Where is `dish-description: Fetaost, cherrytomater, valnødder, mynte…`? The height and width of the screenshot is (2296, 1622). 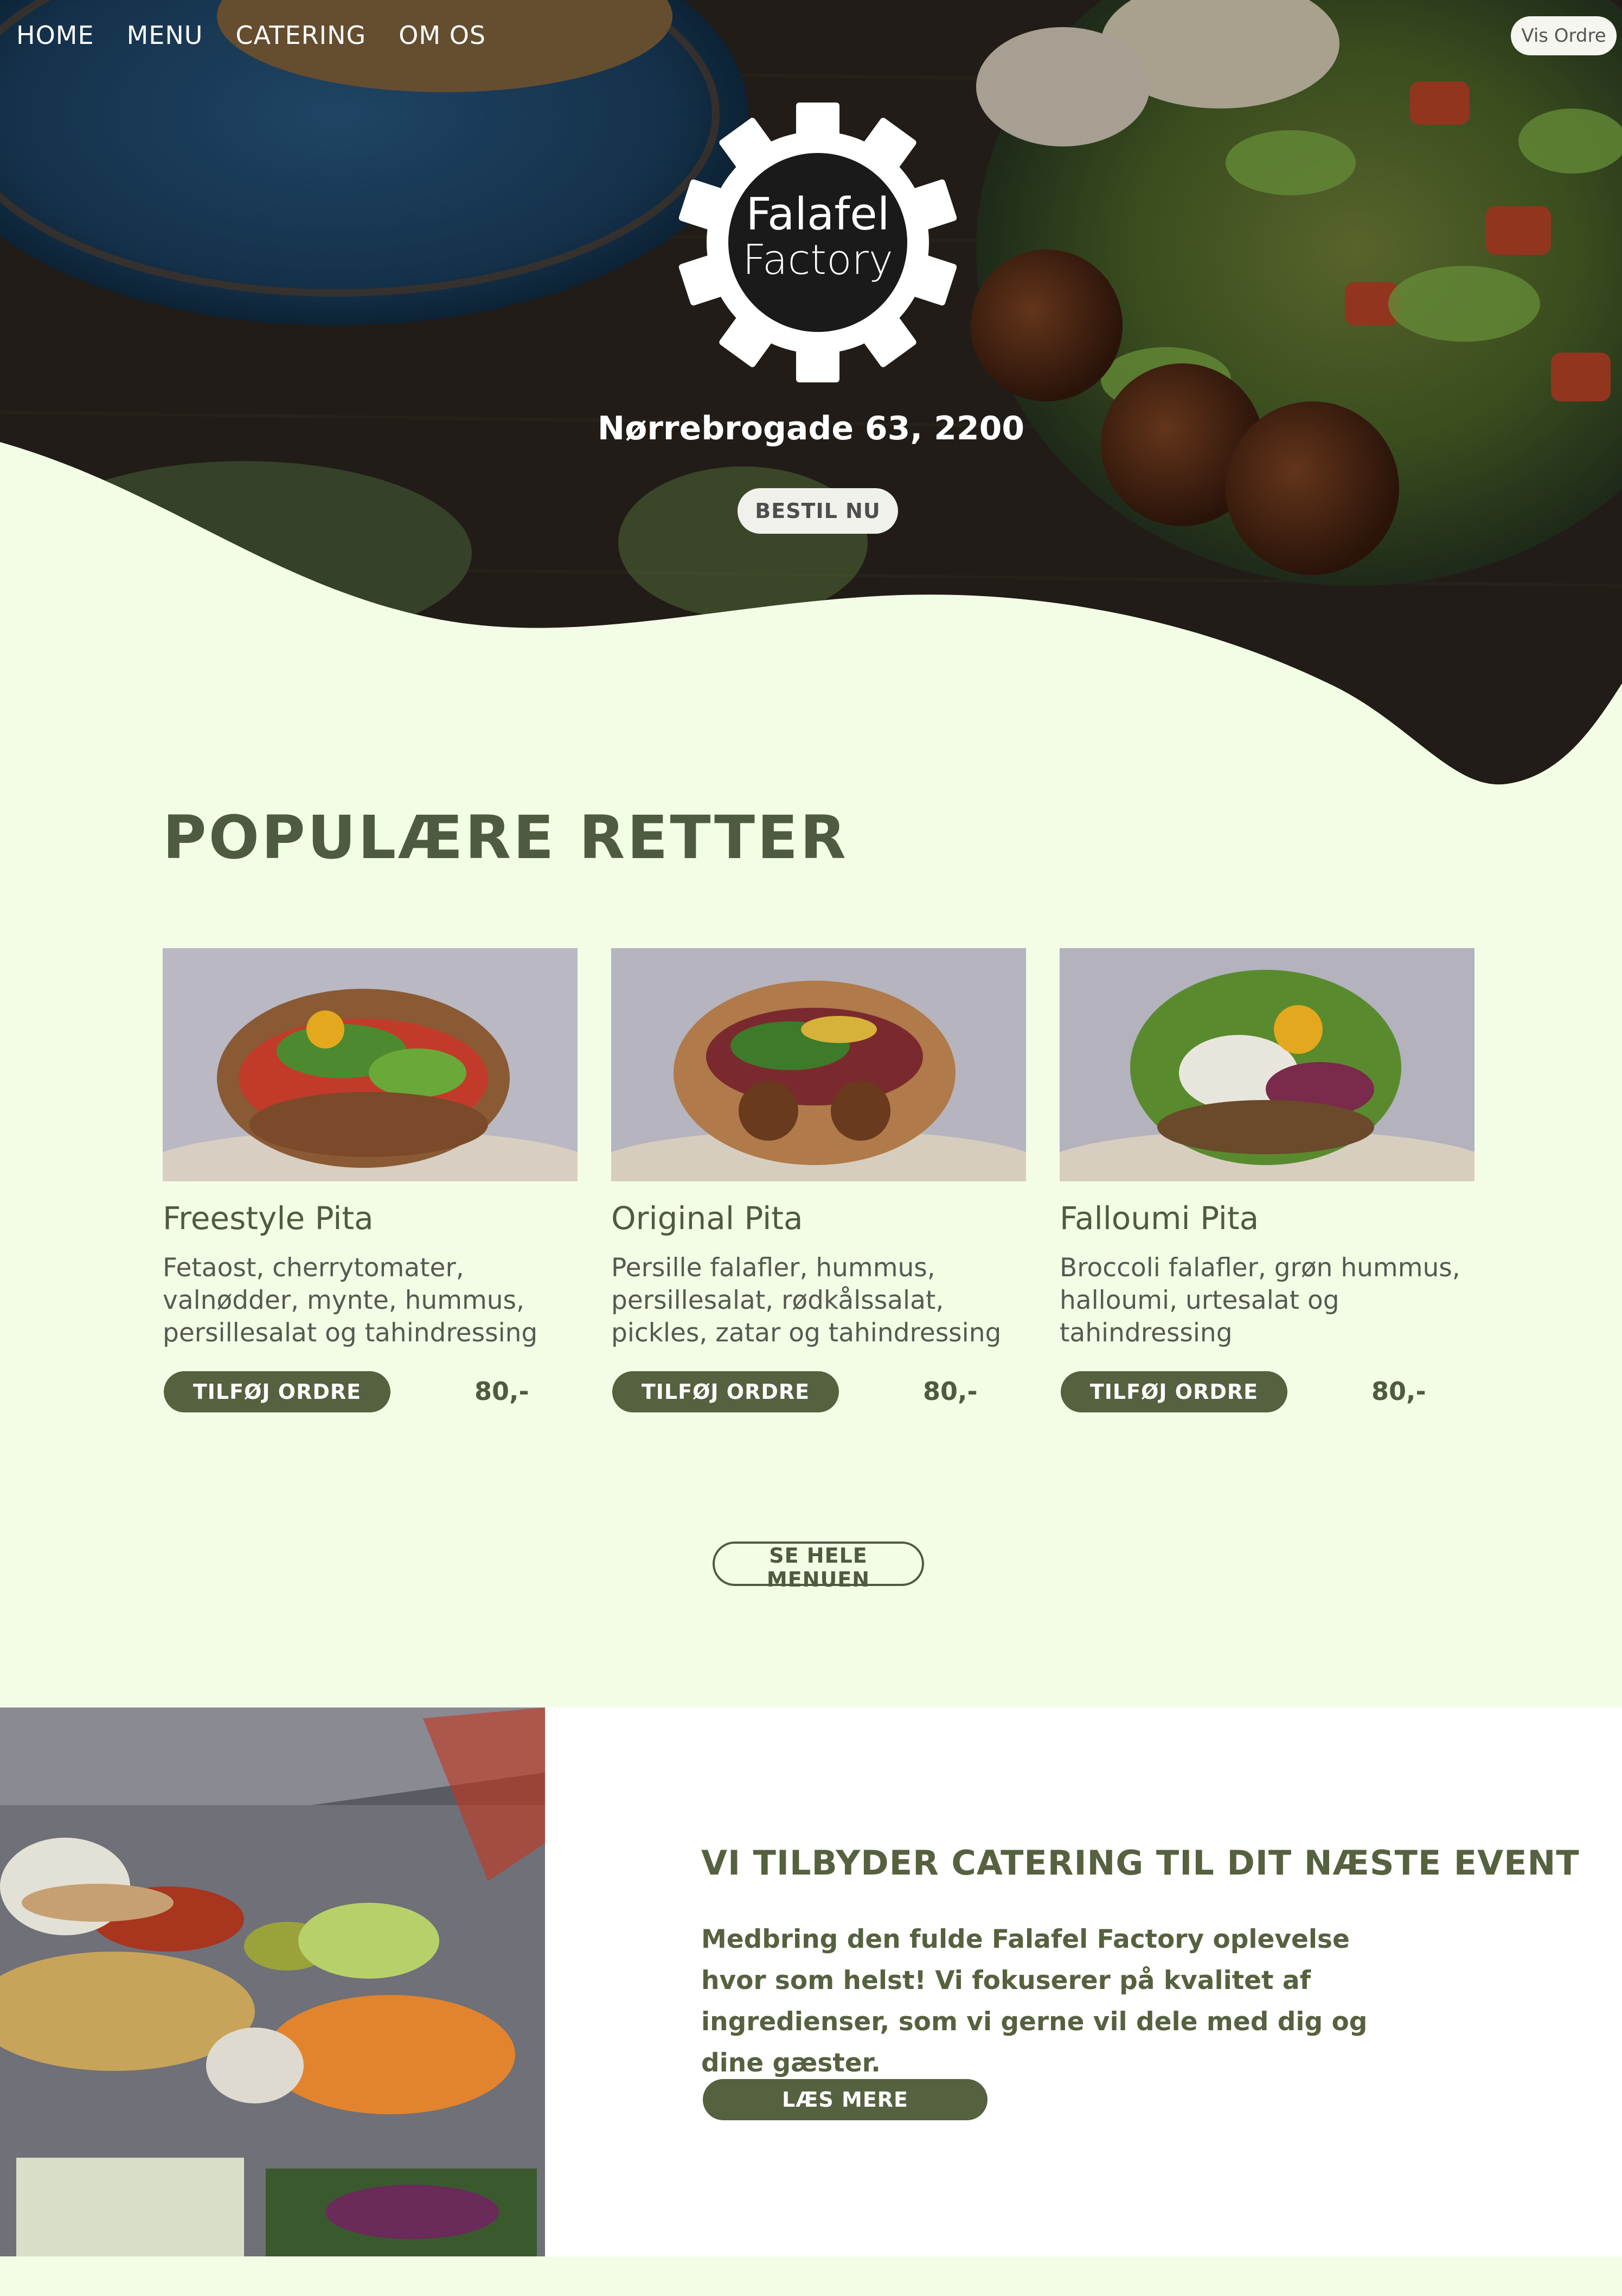
dish-description: Fetaost, cherrytomater, valnødder, mynte… is located at coordinates (351, 1301).